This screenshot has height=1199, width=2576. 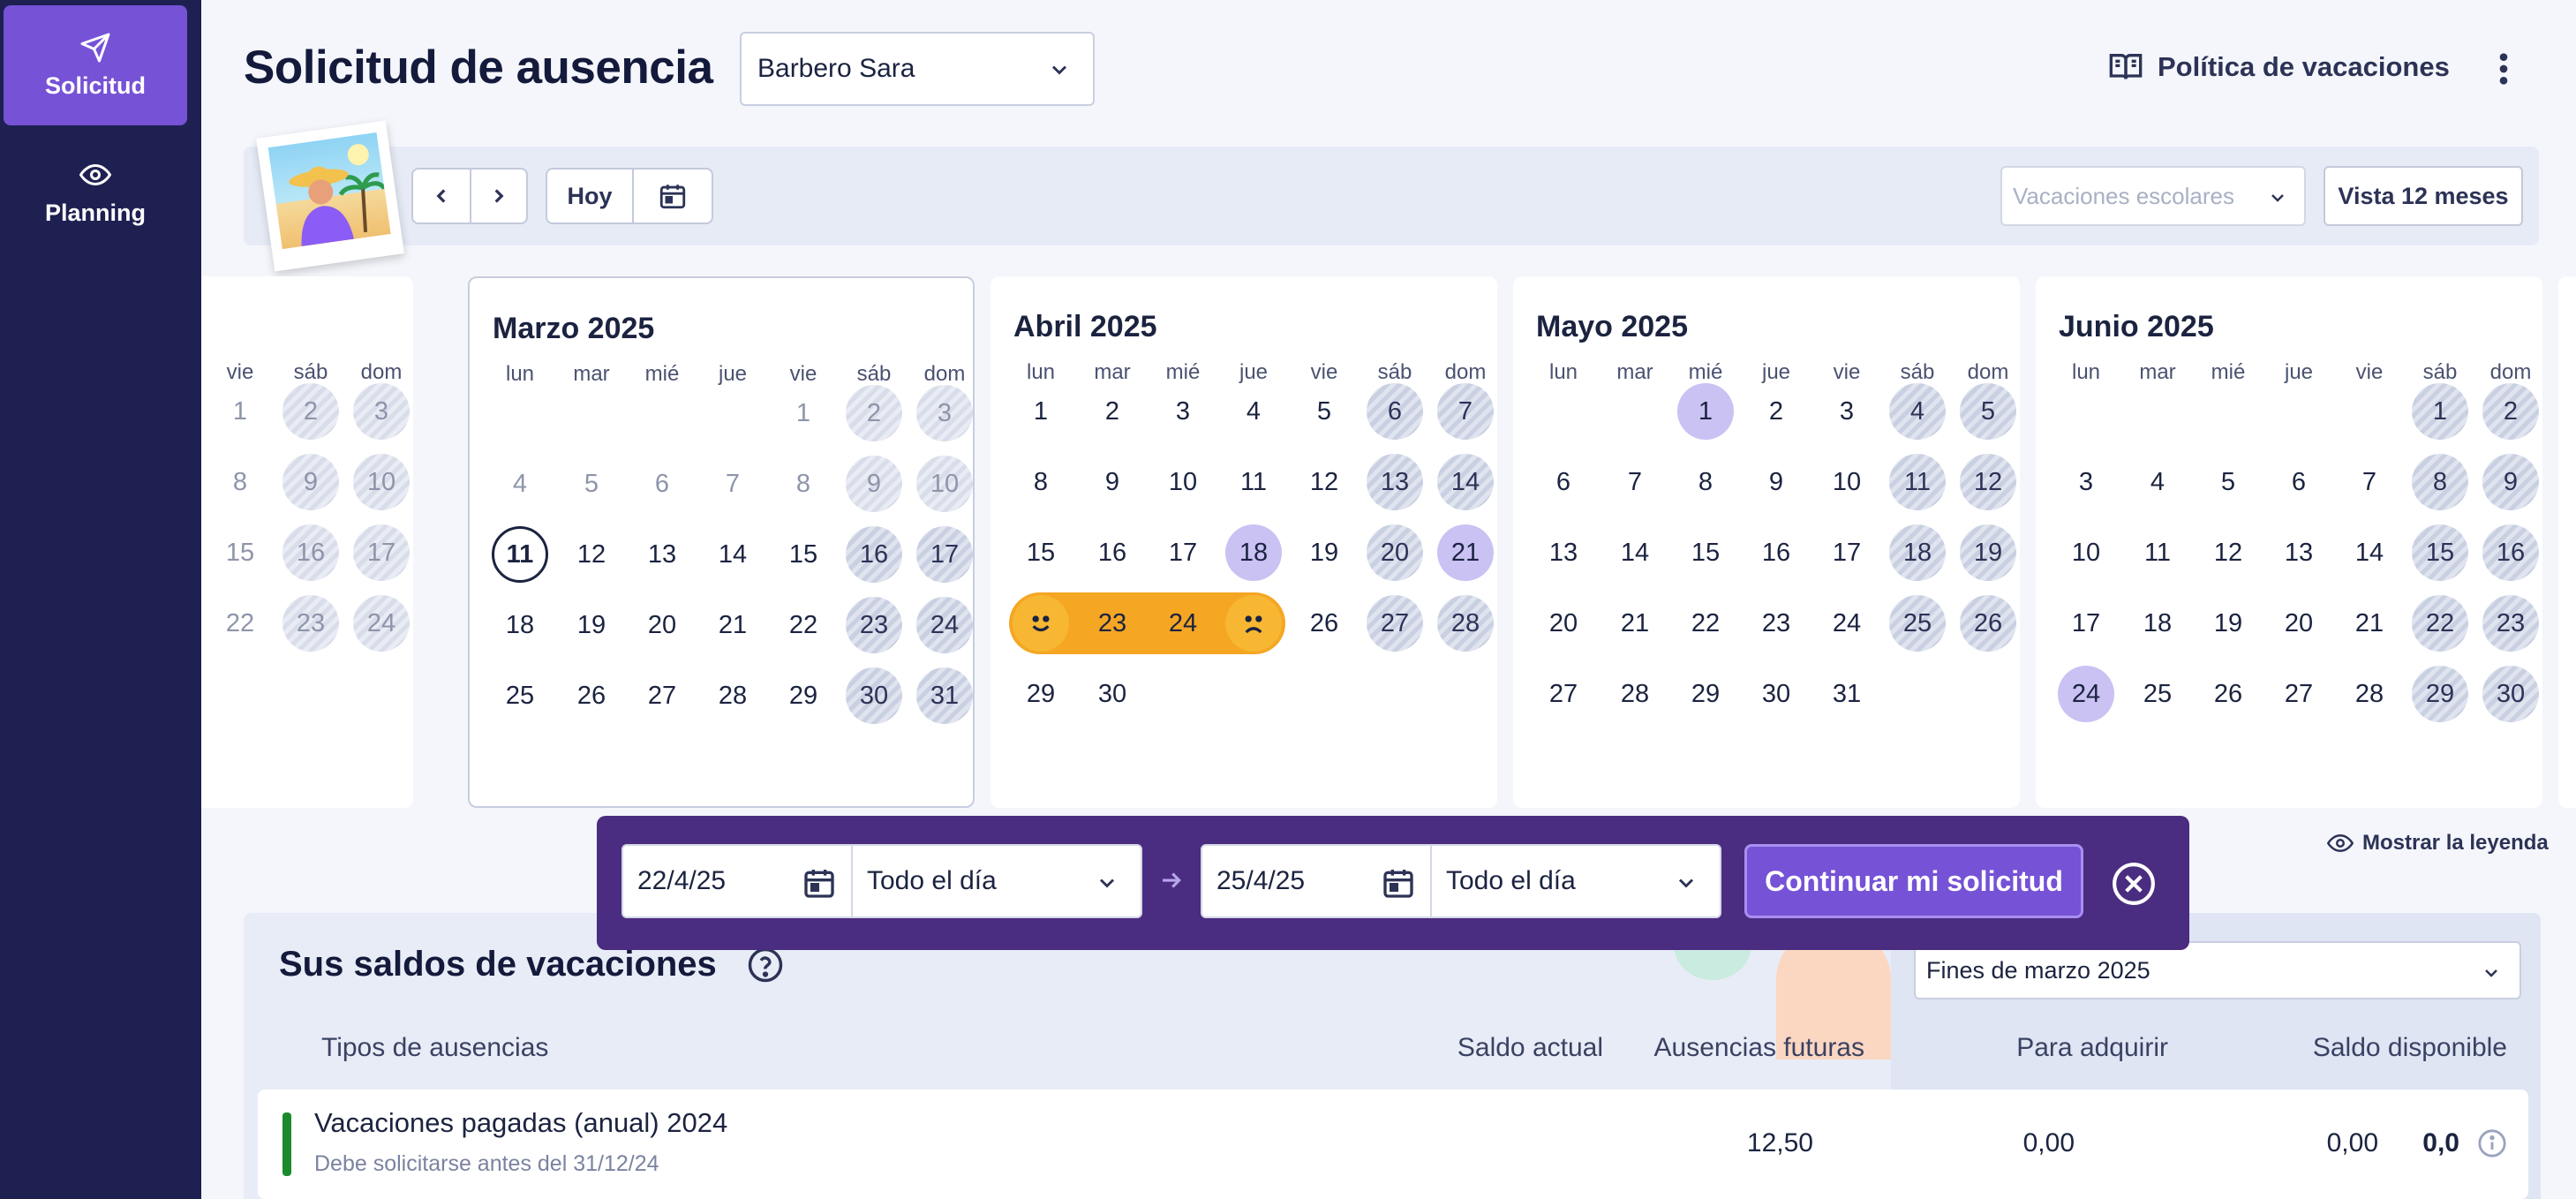 I want to click on show-legend-link: Mostrar la leyenda, so click(x=2438, y=843).